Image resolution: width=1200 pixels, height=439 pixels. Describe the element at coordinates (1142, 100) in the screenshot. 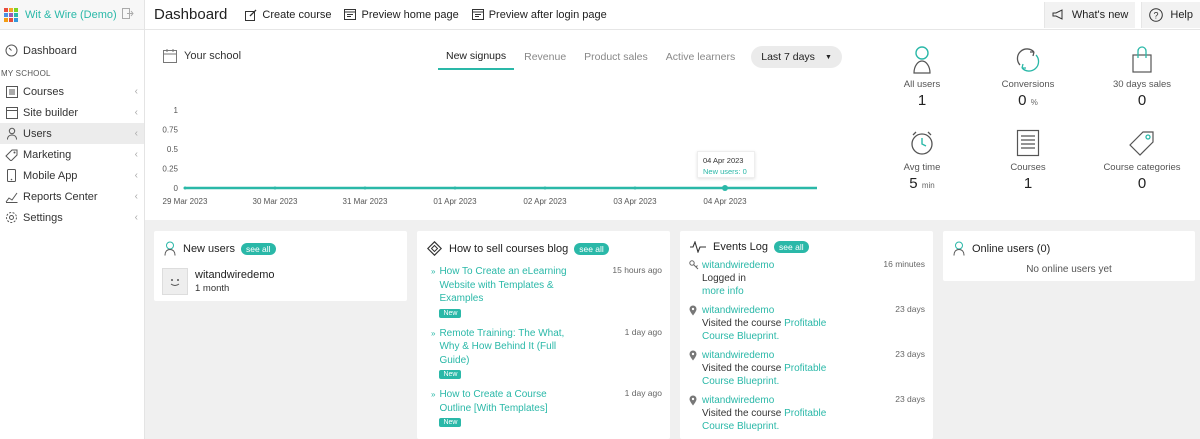

I see `stat-value: 0` at that location.